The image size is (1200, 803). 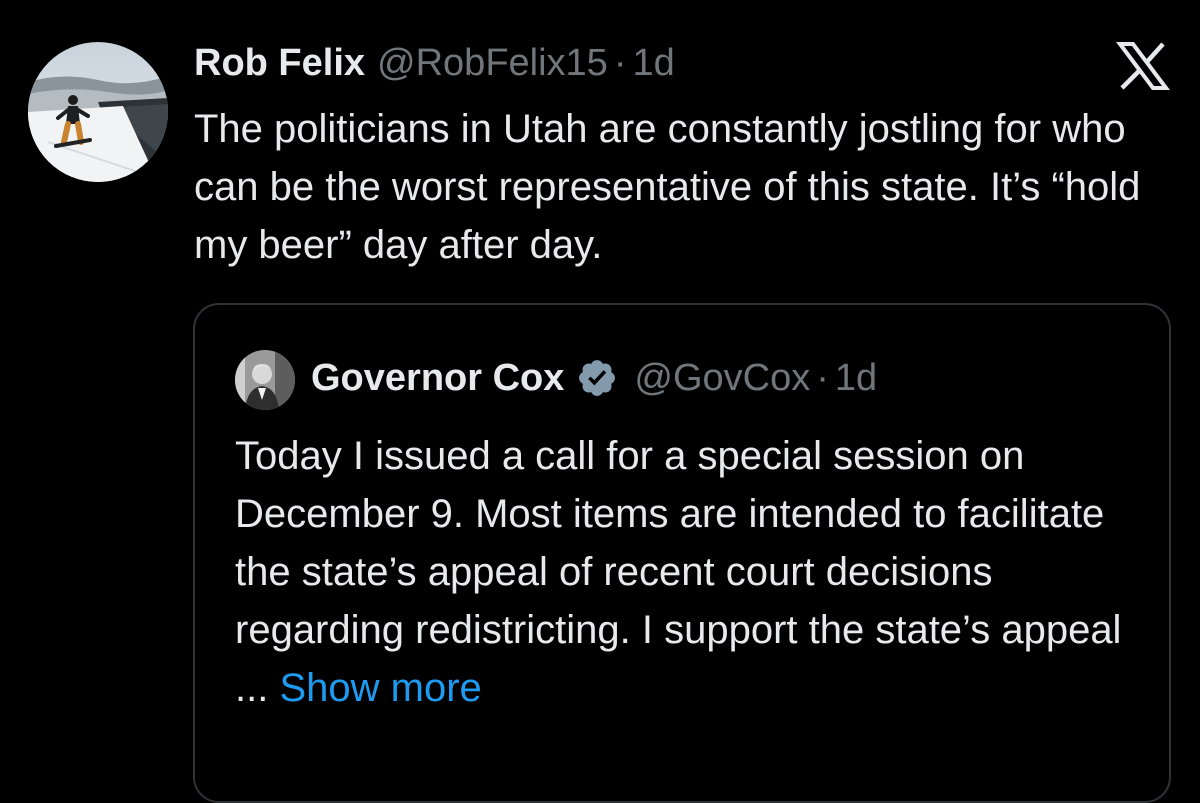 I want to click on snowboarder-avatar-image, so click(x=98, y=112).